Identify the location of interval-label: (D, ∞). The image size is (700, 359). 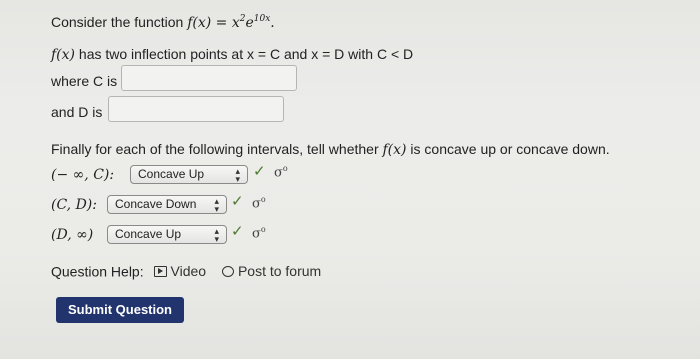
(72, 235).